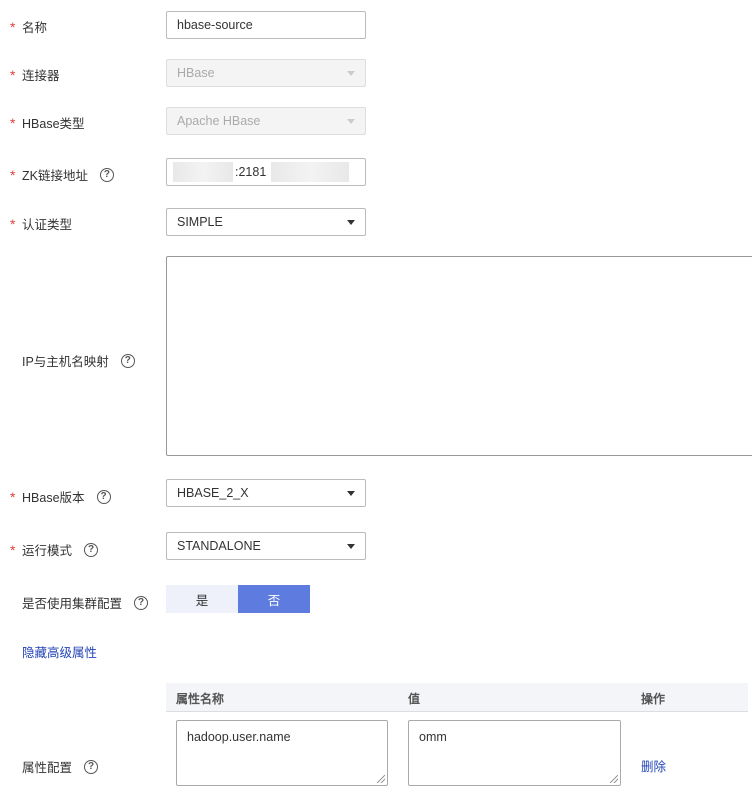 The height and width of the screenshot is (793, 752). Describe the element at coordinates (414, 699) in the screenshot. I see `column-header-value: 值` at that location.